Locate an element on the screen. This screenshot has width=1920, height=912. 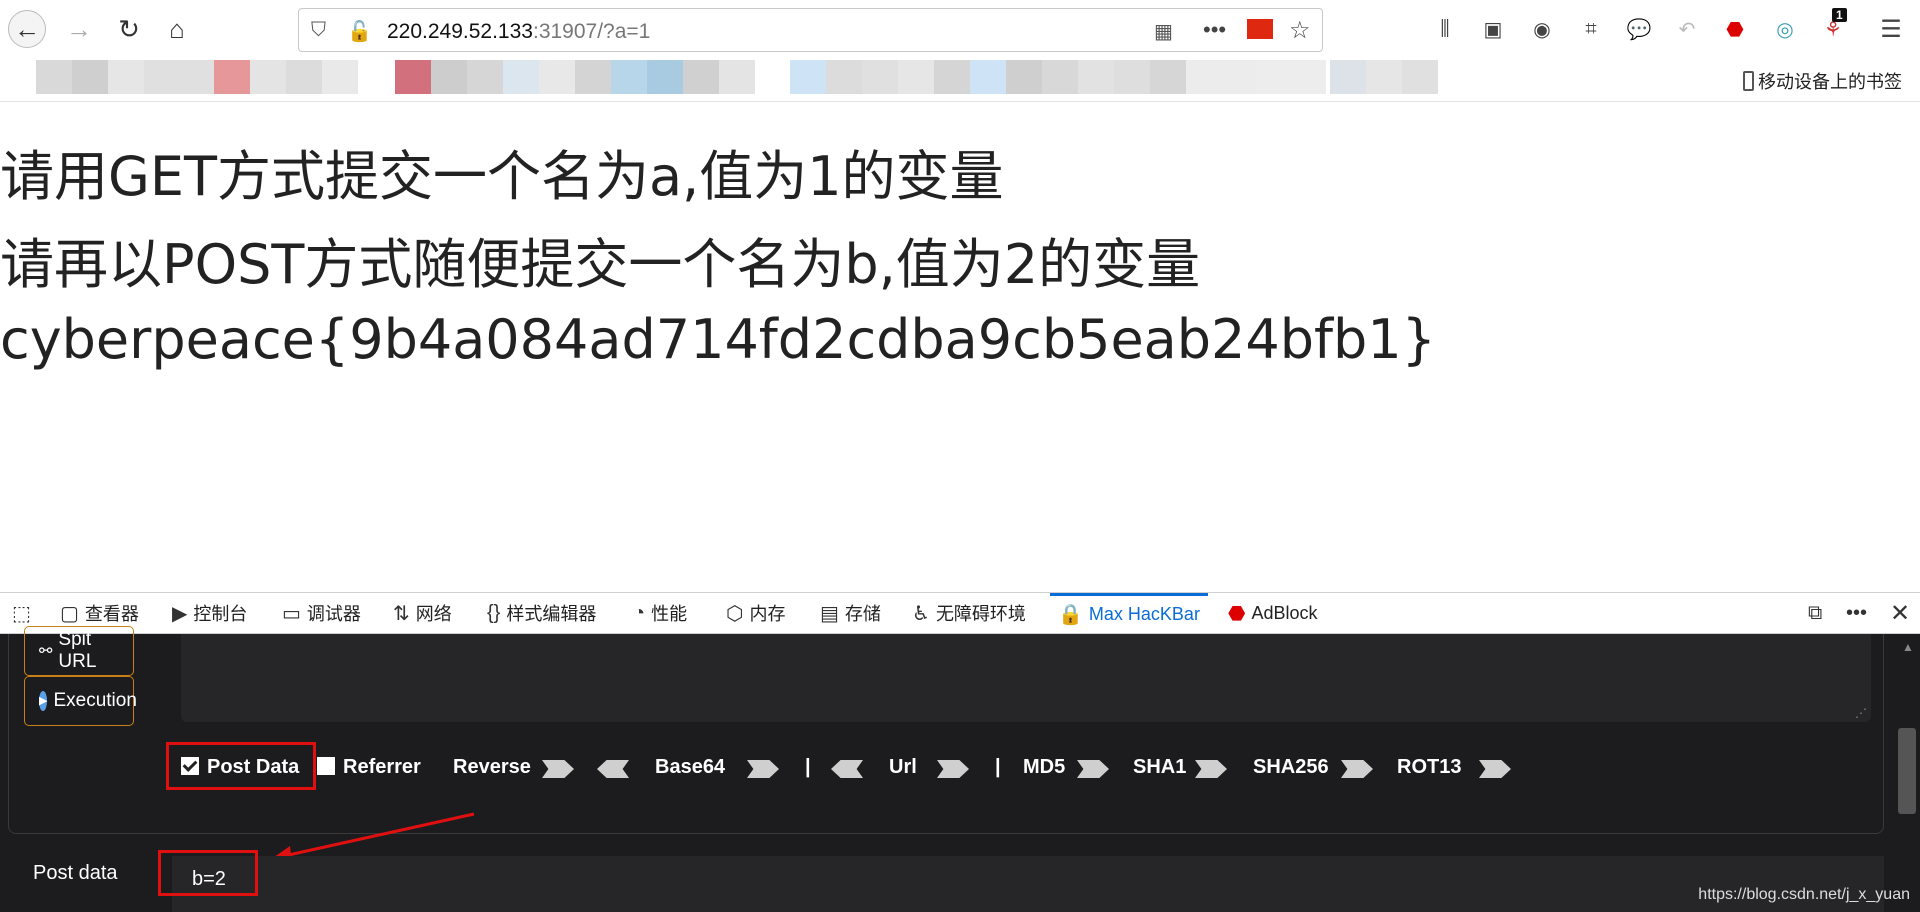
tab-adblock: ⬣ AdBlock is located at coordinates (1273, 613).